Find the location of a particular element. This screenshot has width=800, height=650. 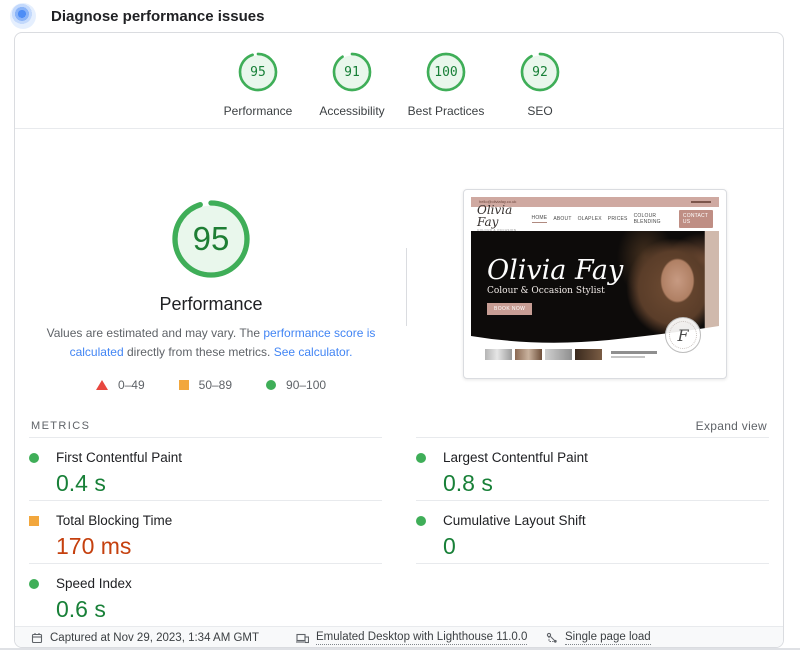

gauge-seo: 92 SEO is located at coordinates (540, 90).